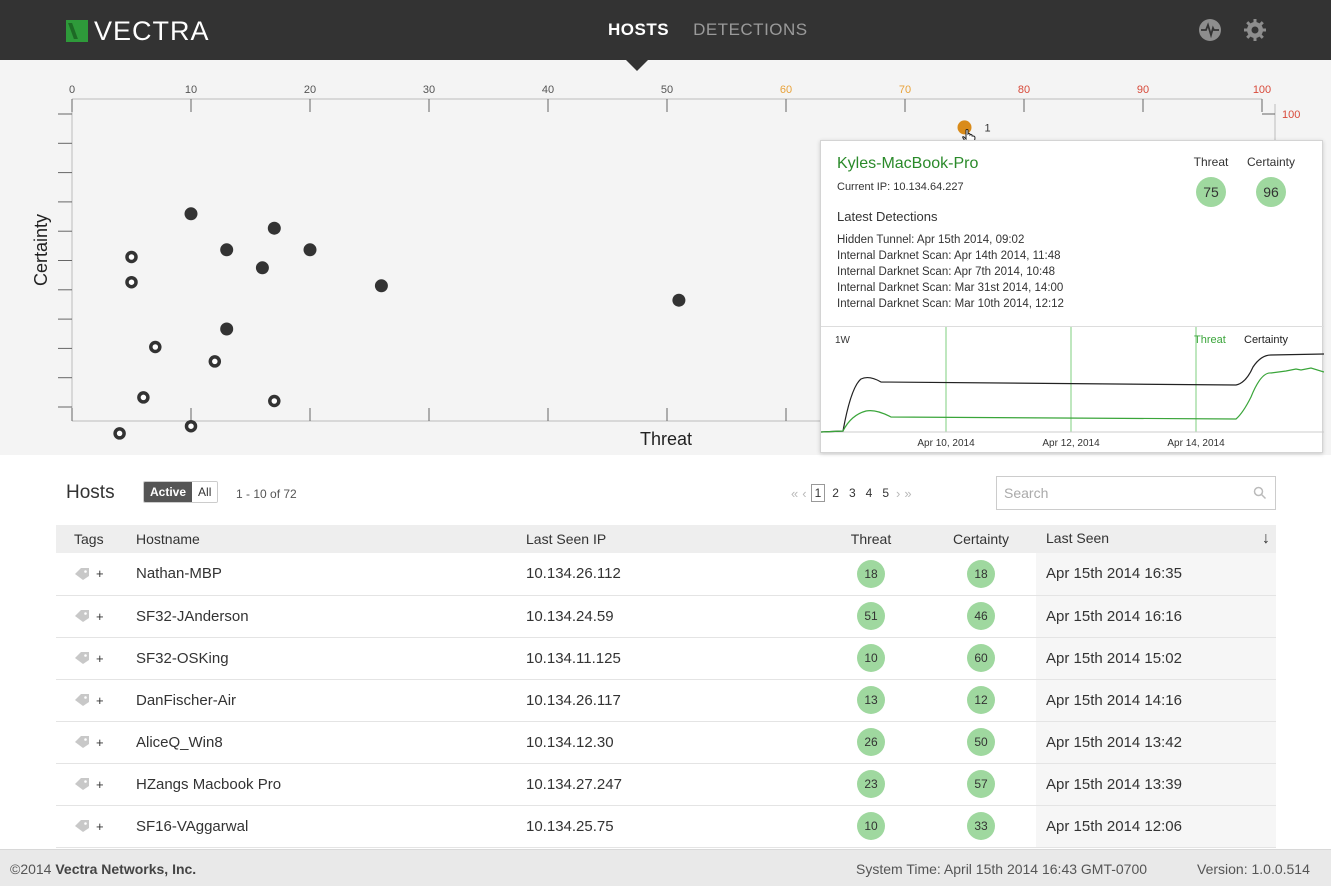 This screenshot has height=886, width=1331. I want to click on hostname-cell: Nathan-MBP, so click(331, 574).